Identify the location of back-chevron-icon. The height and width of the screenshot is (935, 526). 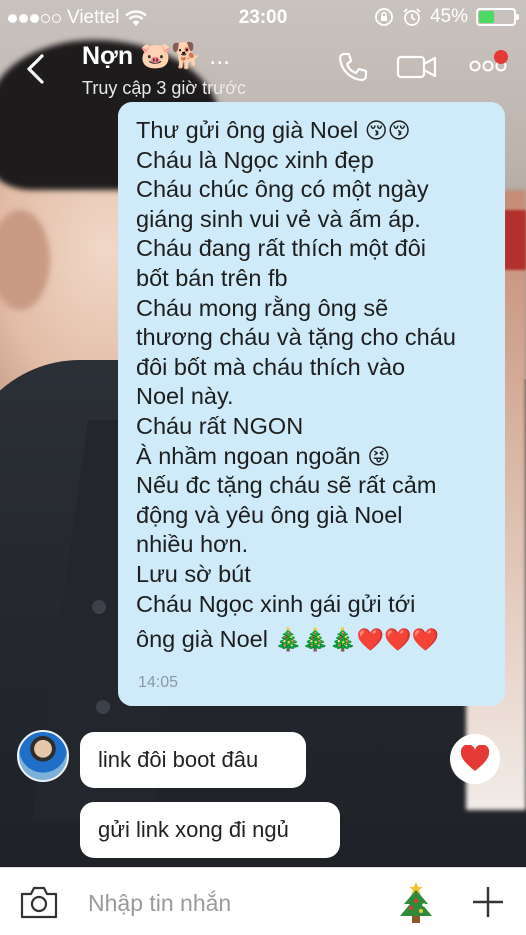
(37, 69).